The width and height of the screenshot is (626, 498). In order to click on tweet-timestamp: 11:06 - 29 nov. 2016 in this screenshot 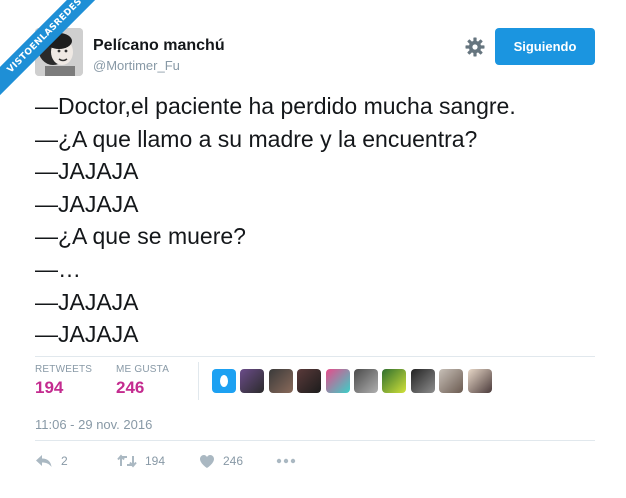, I will do `click(93, 424)`.